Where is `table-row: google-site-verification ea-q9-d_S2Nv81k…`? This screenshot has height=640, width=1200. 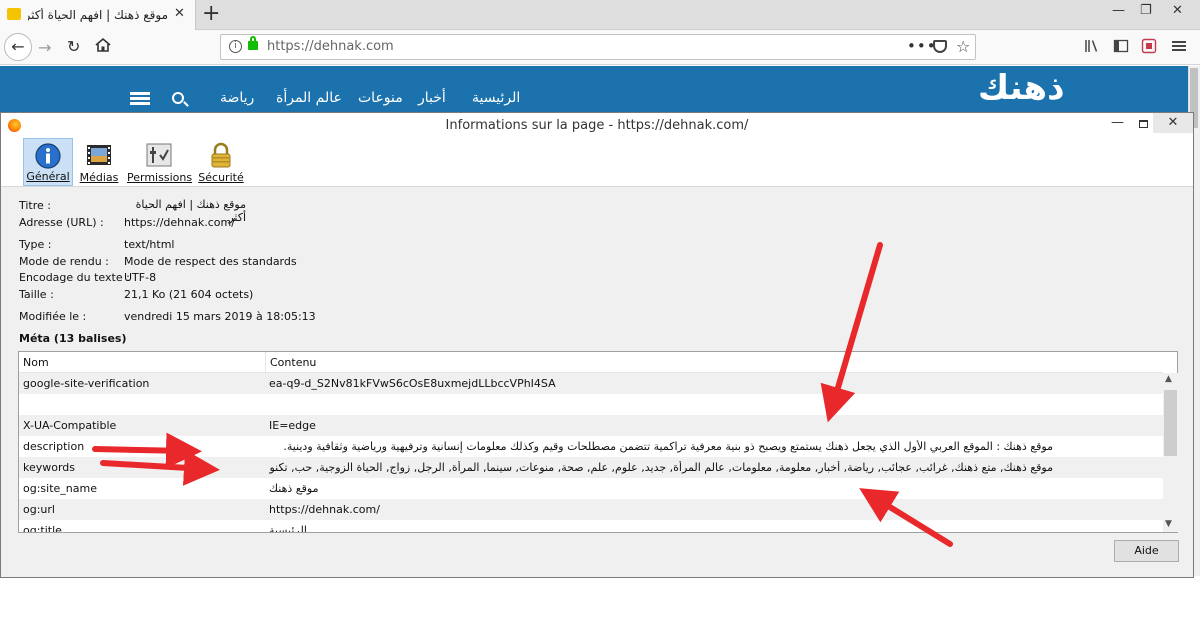 table-row: google-site-verification ea-q9-d_S2Nv81k… is located at coordinates (591, 383).